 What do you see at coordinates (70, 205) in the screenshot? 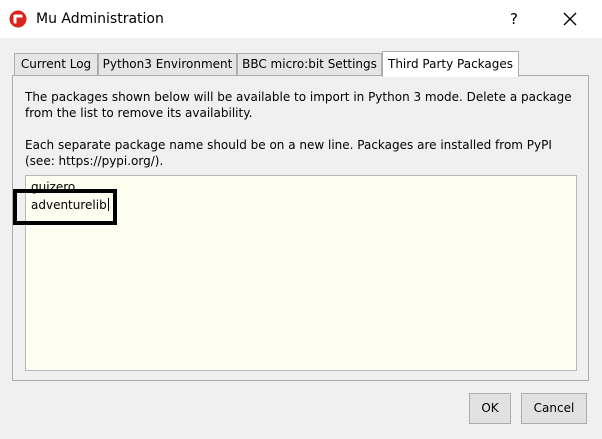
I see `package-line: adventurelib` at bounding box center [70, 205].